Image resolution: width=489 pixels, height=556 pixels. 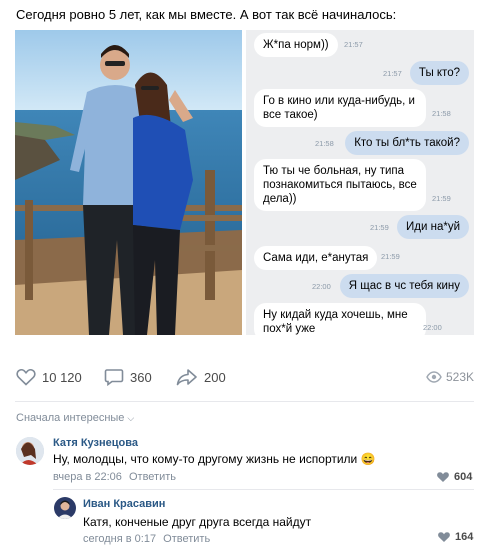 I want to click on laughing-emoji-icon: 😄, so click(x=368, y=459).